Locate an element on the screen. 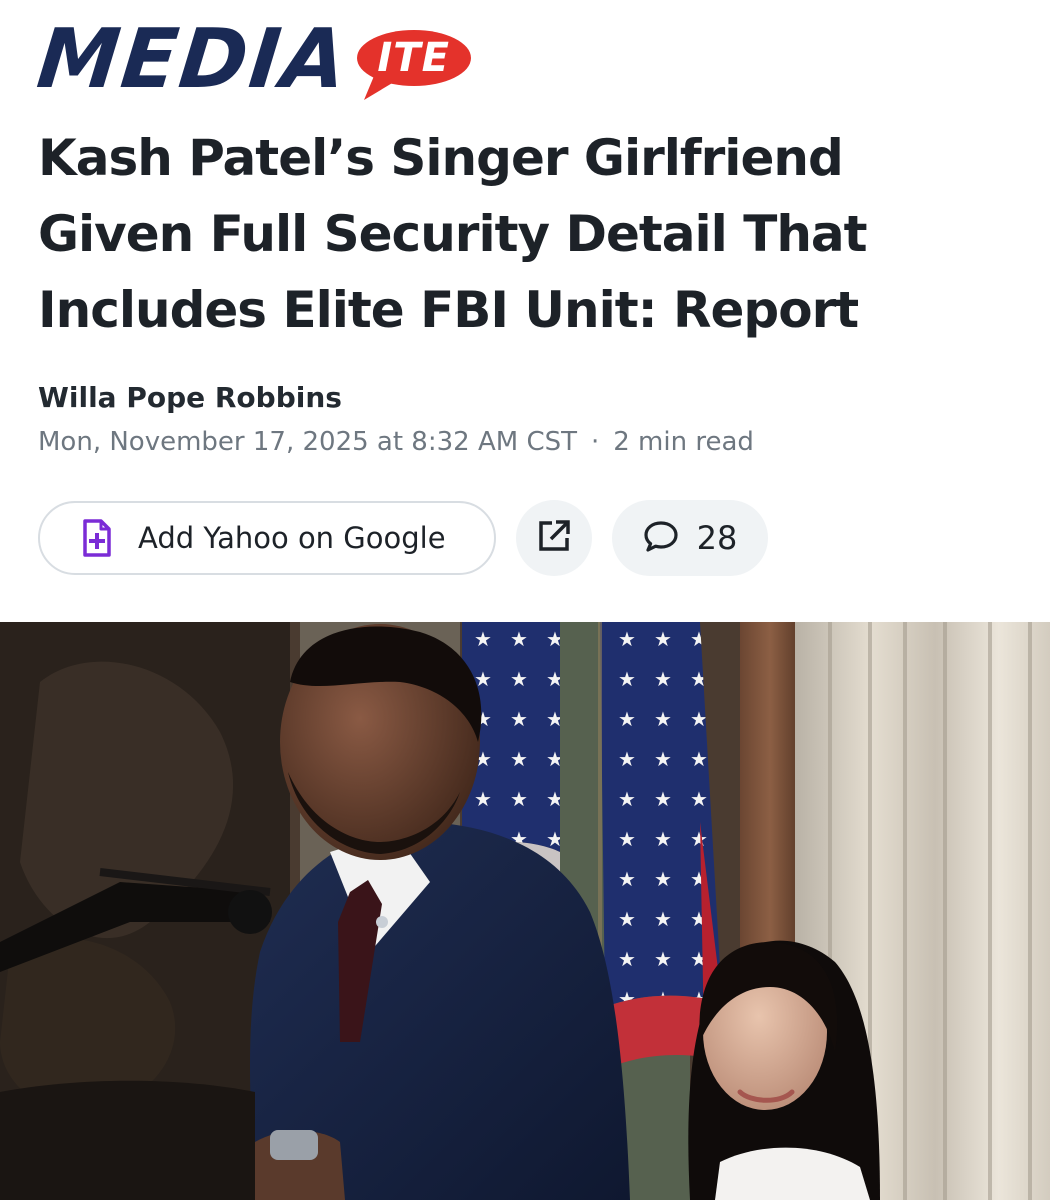 The width and height of the screenshot is (1050, 1200). external-share-icon is located at coordinates (554, 538).